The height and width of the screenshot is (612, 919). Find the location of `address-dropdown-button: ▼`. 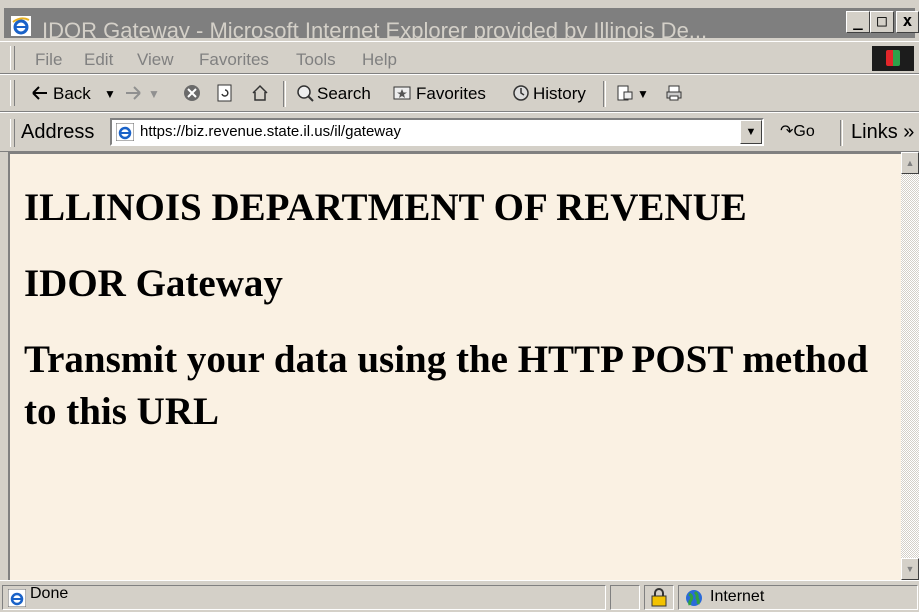

address-dropdown-button: ▼ is located at coordinates (751, 132).